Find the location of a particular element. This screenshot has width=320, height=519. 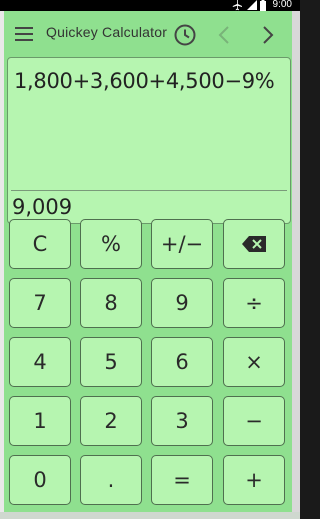

digit-6-button: 6 is located at coordinates (182, 362).